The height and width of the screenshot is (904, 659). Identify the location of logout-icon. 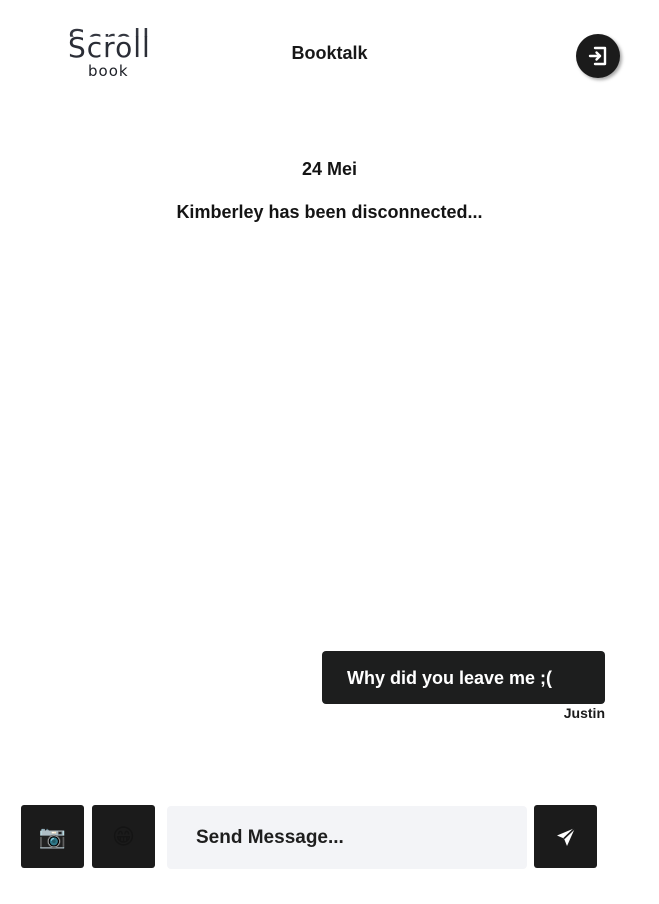
(597, 56).